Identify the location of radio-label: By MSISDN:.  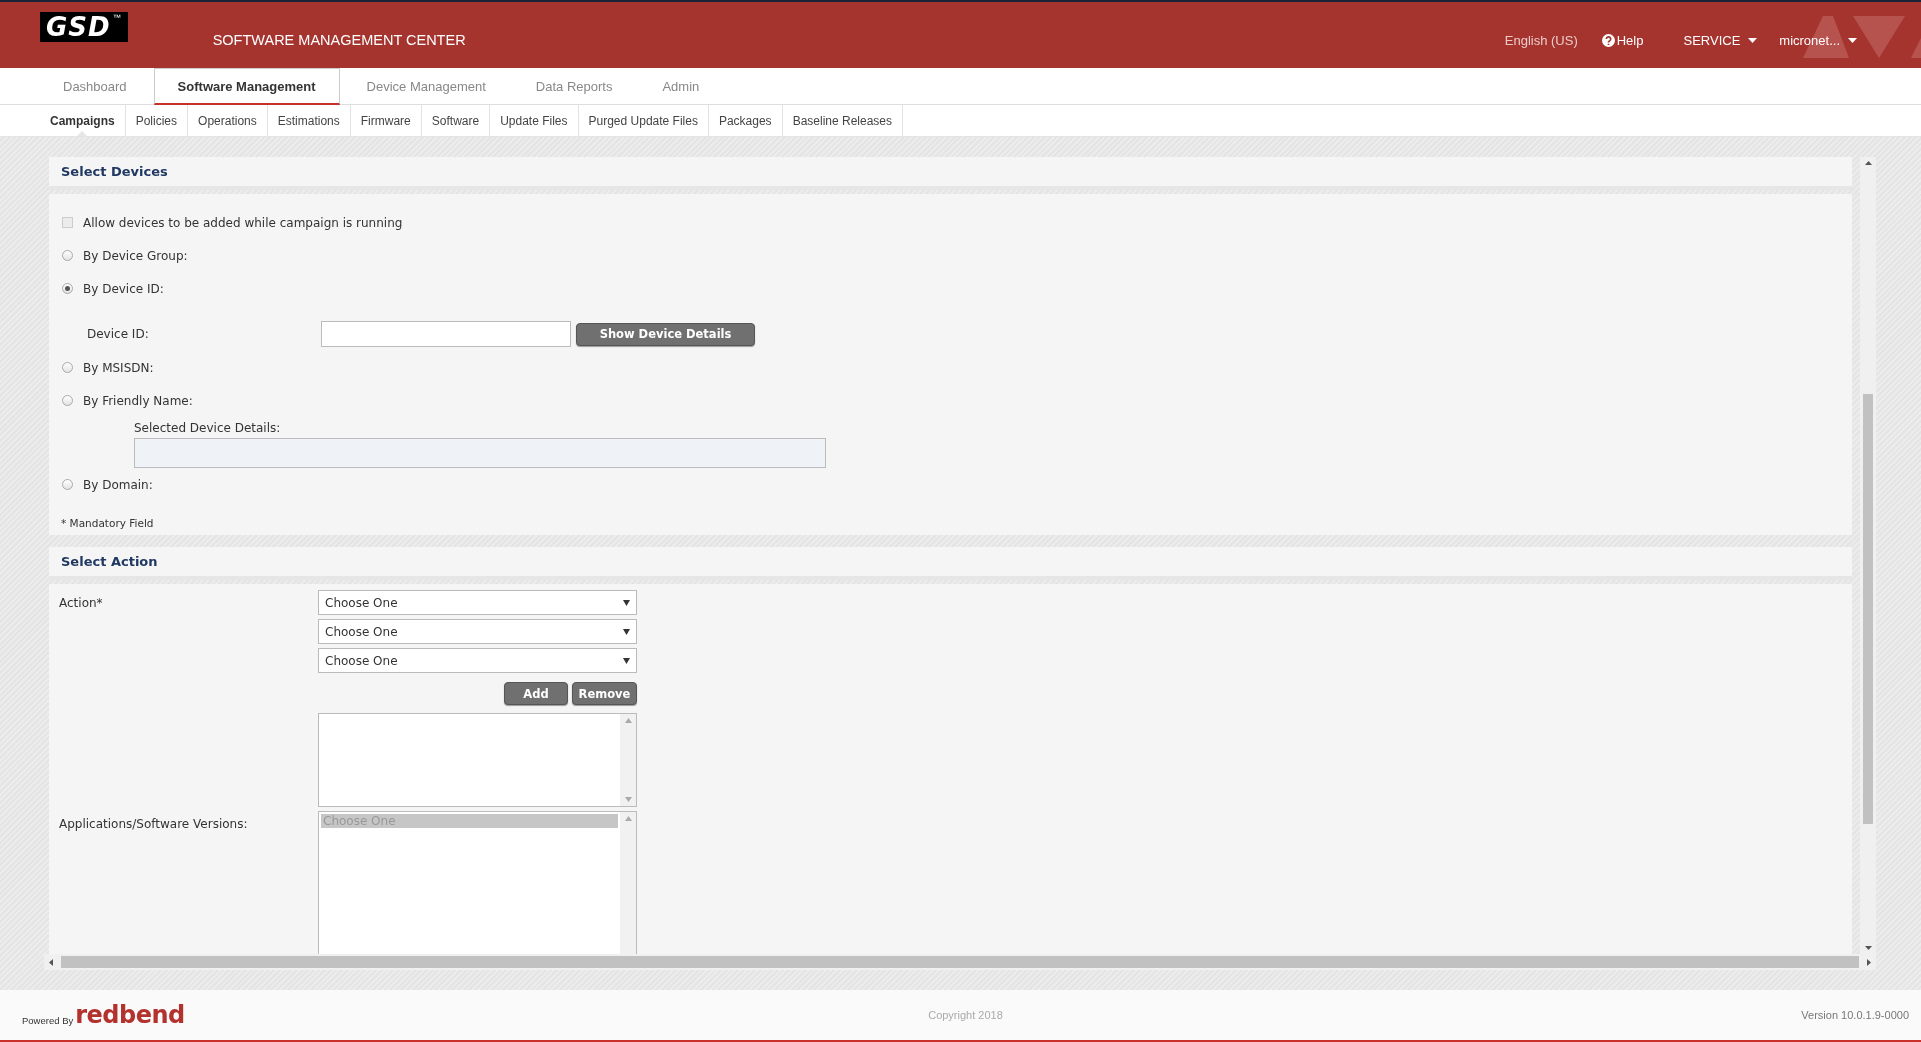
(118, 367).